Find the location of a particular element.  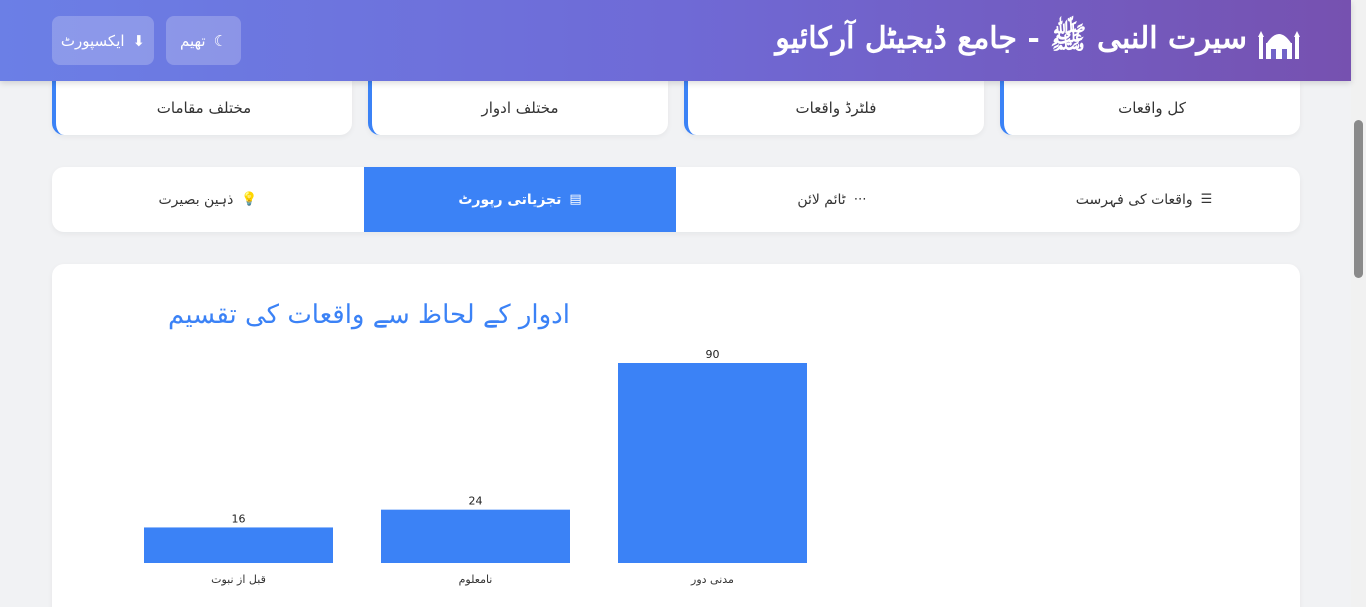

tab-label: ذہین بصیرت is located at coordinates (196, 199).